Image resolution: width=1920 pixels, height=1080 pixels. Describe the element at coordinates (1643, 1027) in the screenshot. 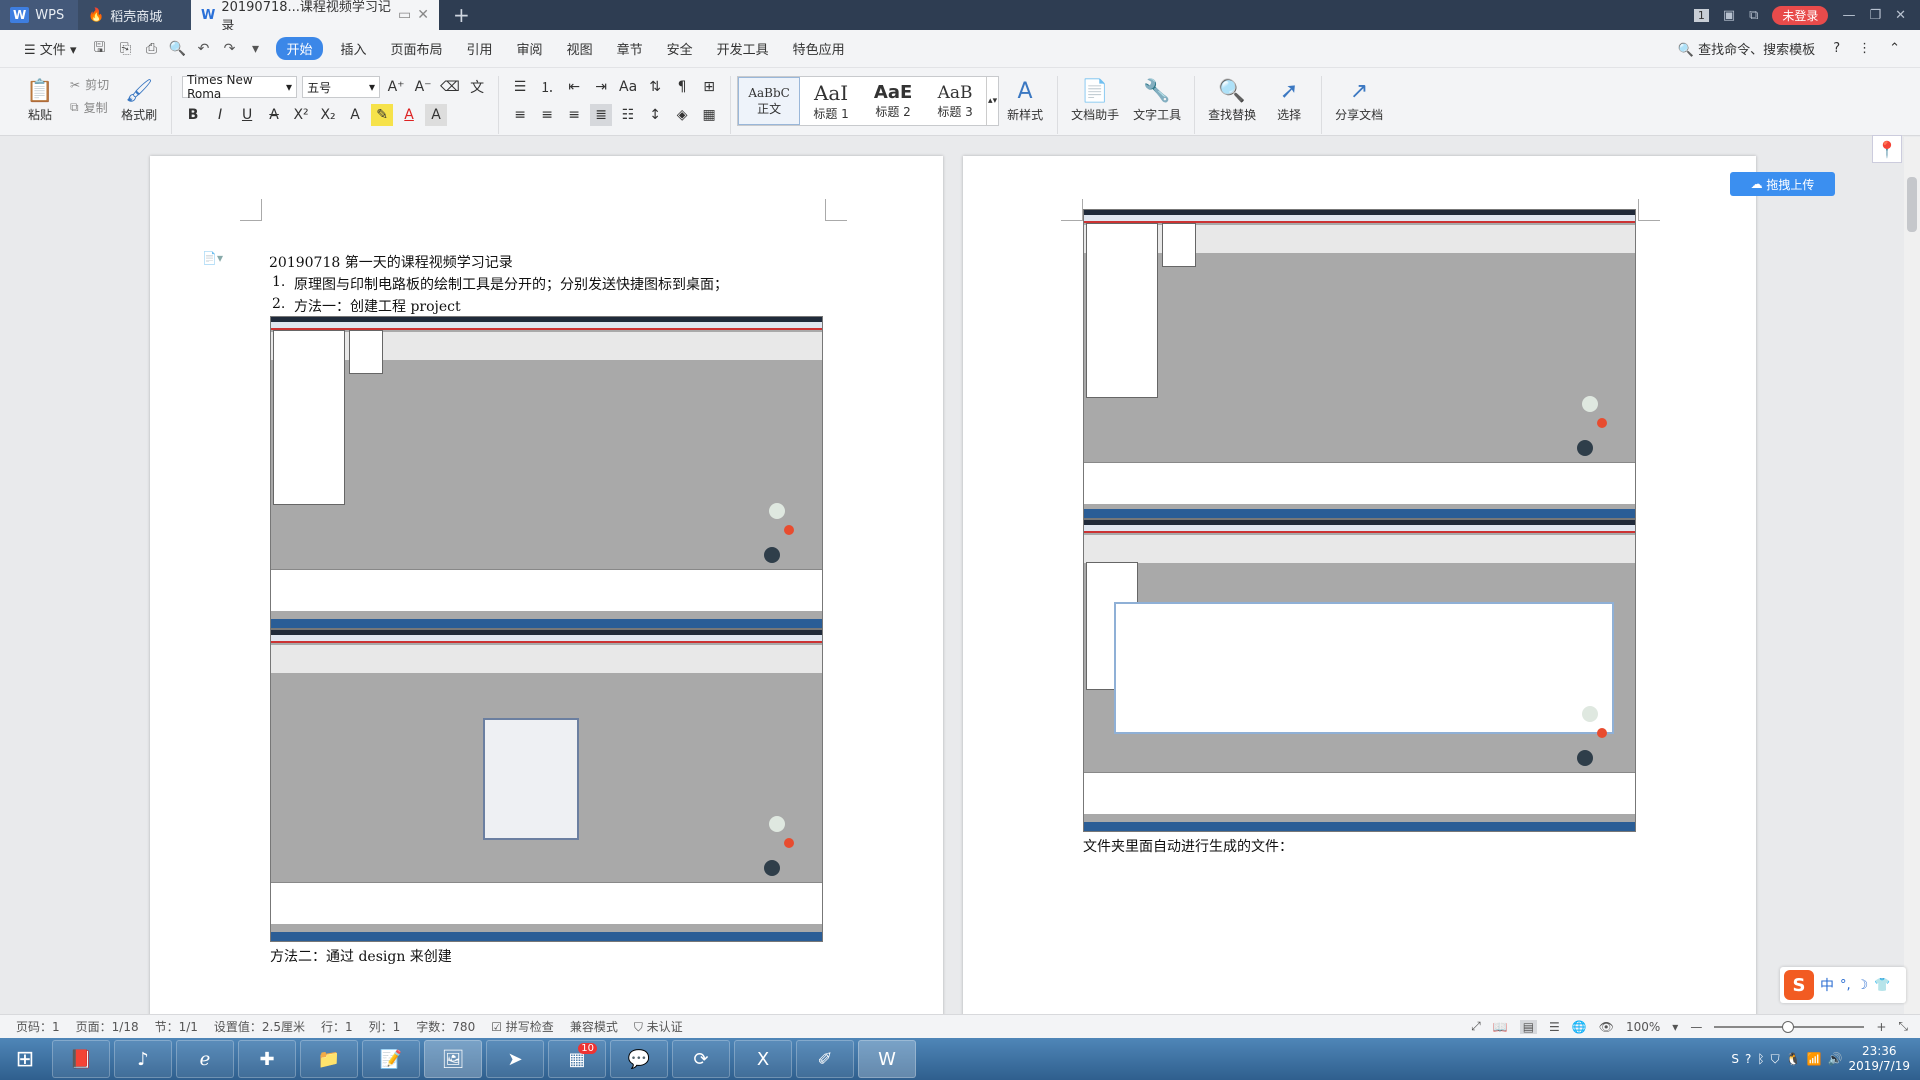

I see `zoom-value: 100%` at that location.